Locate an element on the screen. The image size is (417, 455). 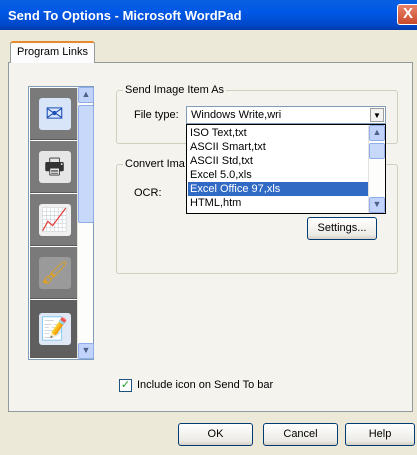
tab-program-links: Program Links is located at coordinates (52, 52).